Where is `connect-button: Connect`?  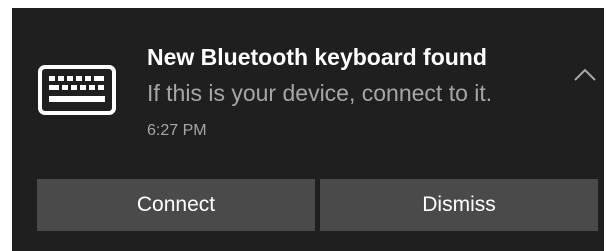 connect-button: Connect is located at coordinates (176, 205).